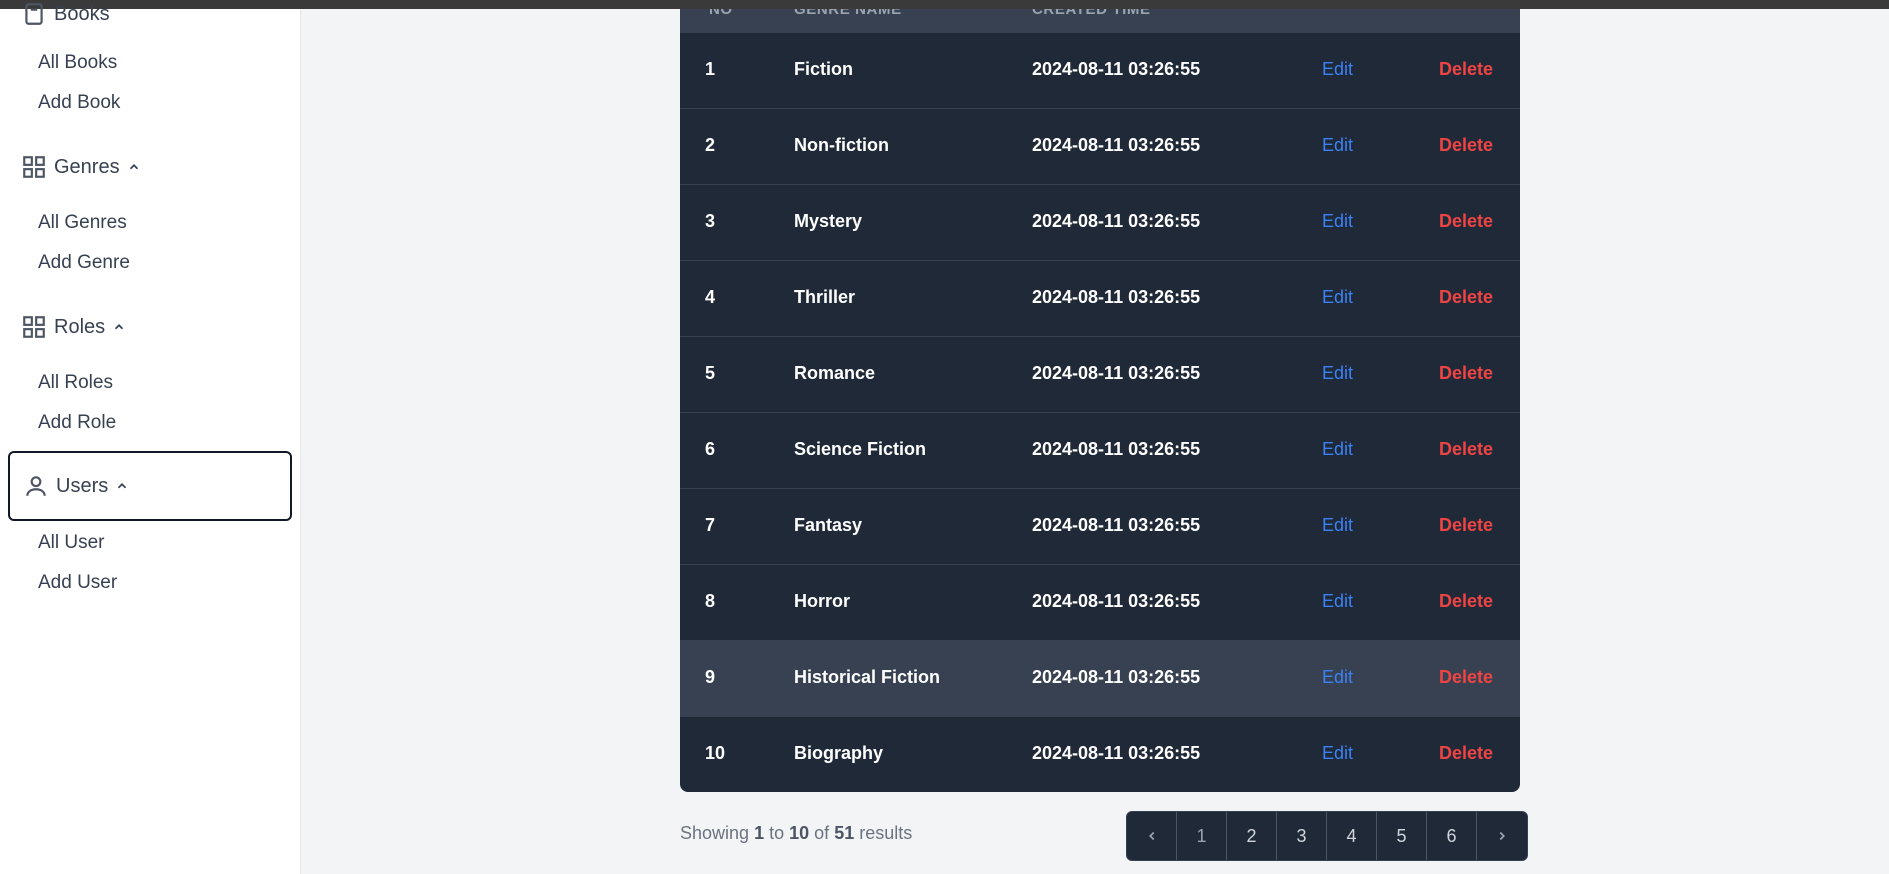  I want to click on row-genre-name: Thriller, so click(825, 297).